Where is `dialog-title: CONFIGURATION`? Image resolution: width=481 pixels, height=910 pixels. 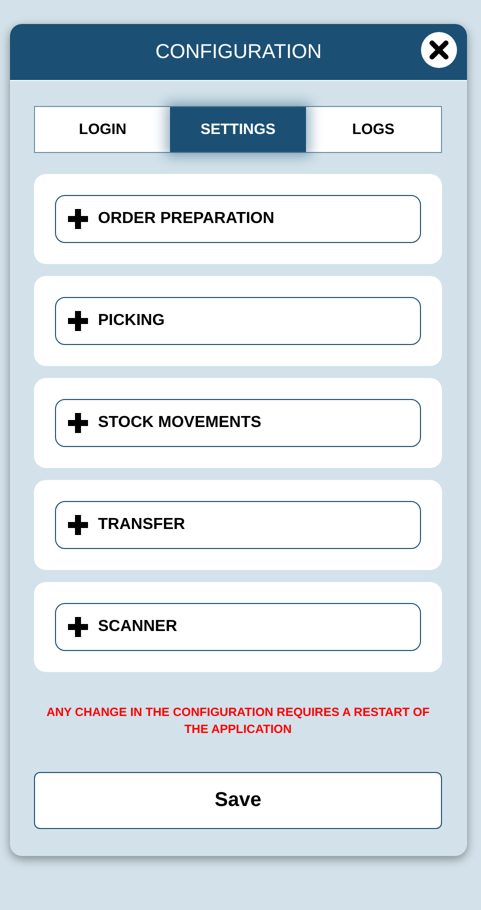
dialog-title: CONFIGURATION is located at coordinates (238, 52).